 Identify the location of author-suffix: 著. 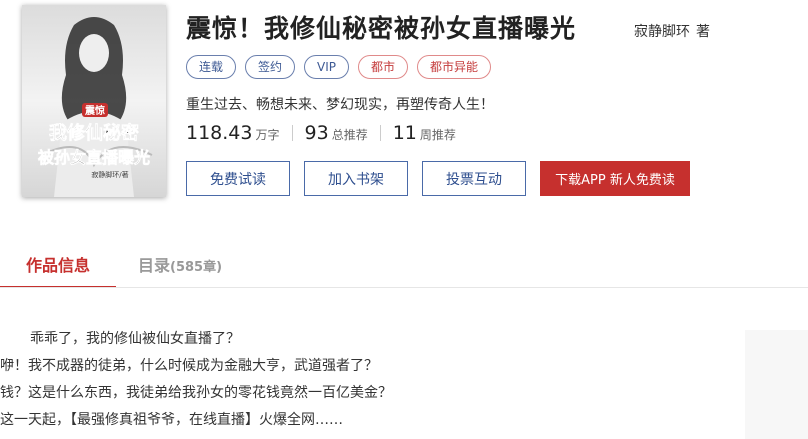
(703, 32).